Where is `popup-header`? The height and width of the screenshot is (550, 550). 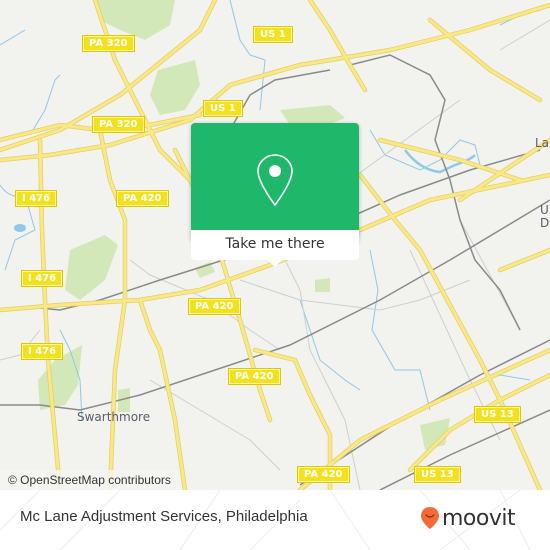 popup-header is located at coordinates (275, 176).